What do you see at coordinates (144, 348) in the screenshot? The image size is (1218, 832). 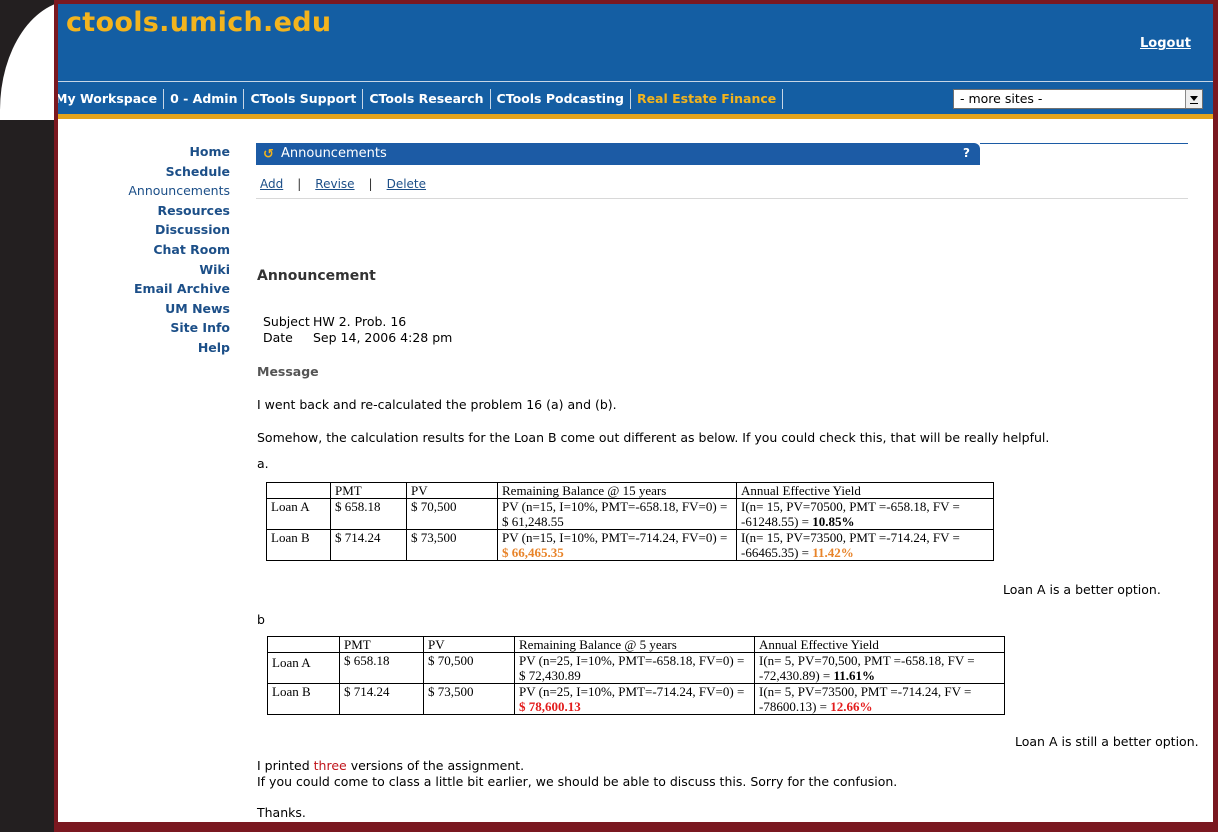 I see `sidebar-item-help: Help` at bounding box center [144, 348].